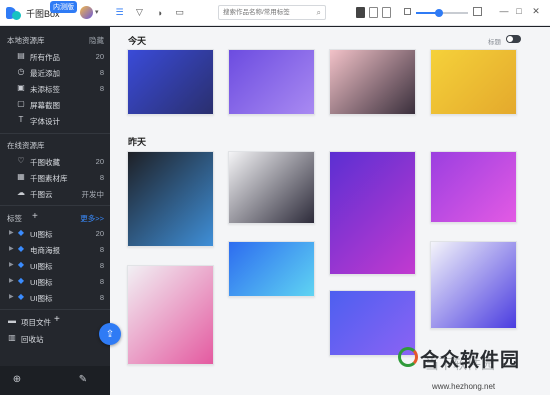 The width and height of the screenshot is (550, 395). I want to click on sidebar-item-label: 所有作品, so click(45, 57).